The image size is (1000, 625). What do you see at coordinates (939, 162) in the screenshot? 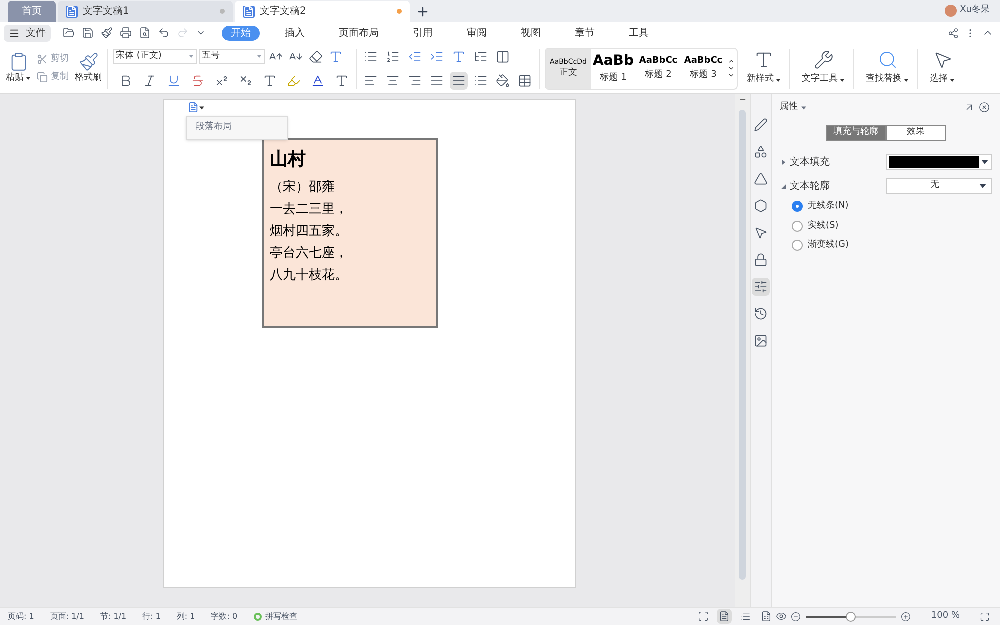
I see `fill-color-picker` at bounding box center [939, 162].